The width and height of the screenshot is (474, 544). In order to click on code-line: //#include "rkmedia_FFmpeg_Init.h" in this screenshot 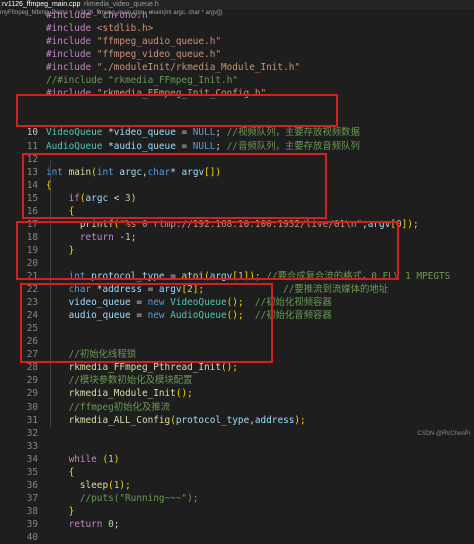, I will do `click(237, 80)`.